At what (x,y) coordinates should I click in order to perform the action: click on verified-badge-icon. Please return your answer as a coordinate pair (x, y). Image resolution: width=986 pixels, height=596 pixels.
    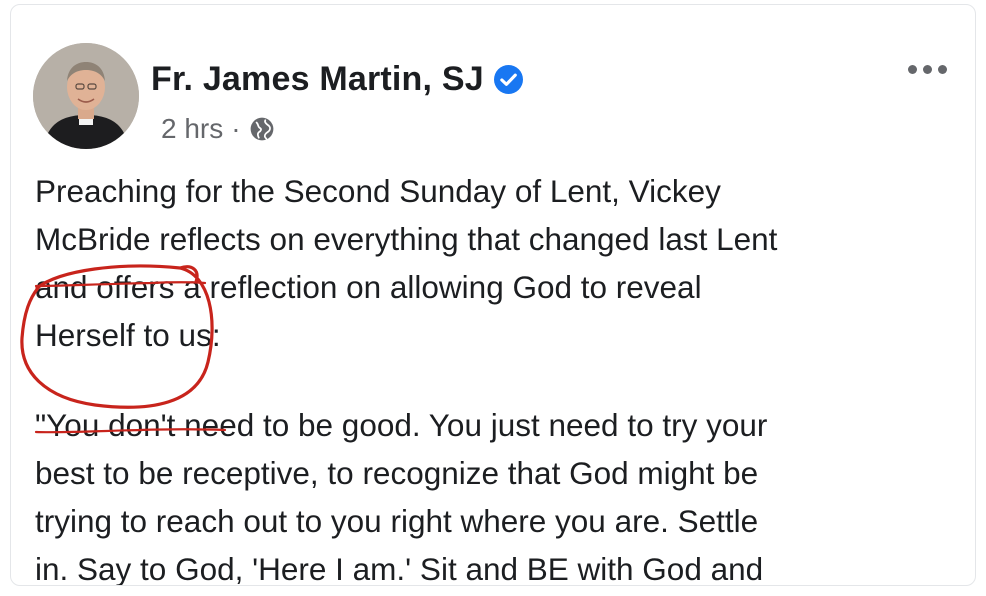
    Looking at the image, I should click on (508, 79).